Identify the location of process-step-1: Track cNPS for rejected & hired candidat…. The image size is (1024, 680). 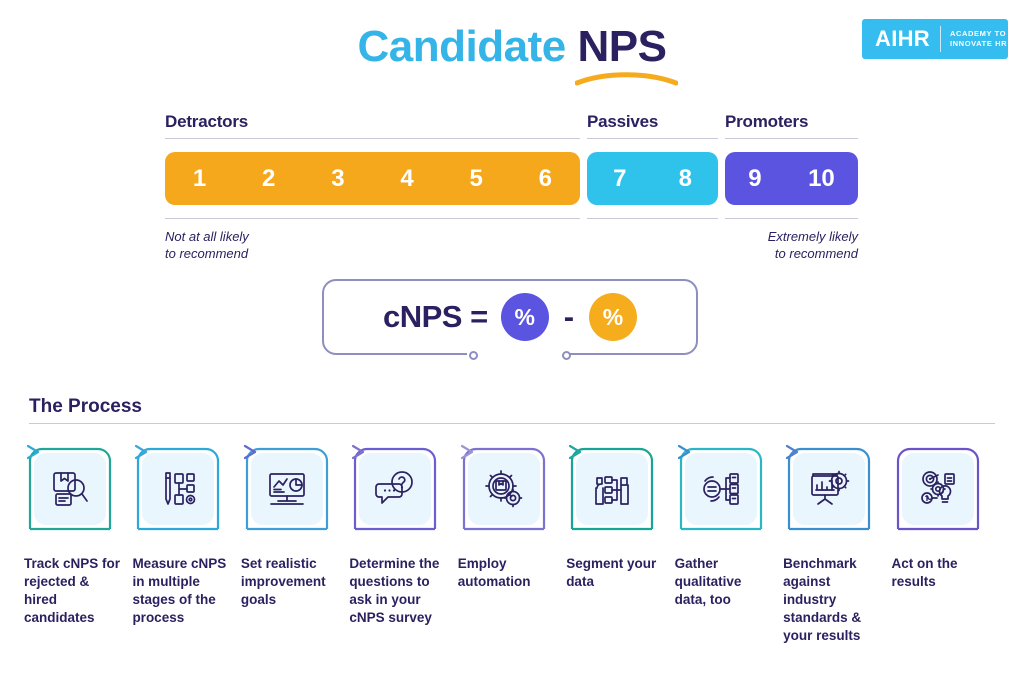
(78, 550).